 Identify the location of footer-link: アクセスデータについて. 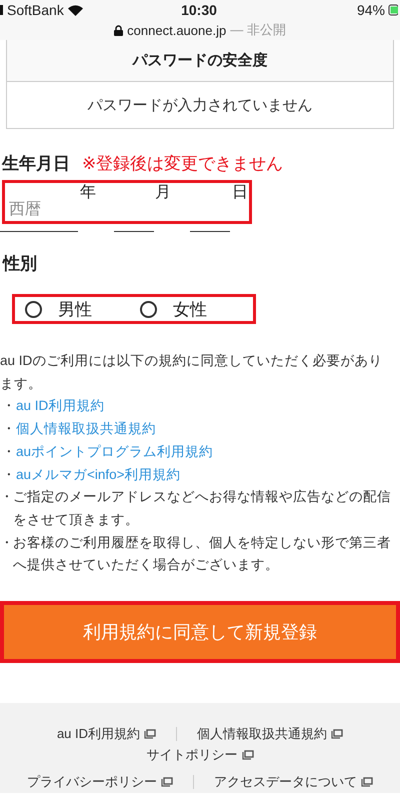
(293, 781).